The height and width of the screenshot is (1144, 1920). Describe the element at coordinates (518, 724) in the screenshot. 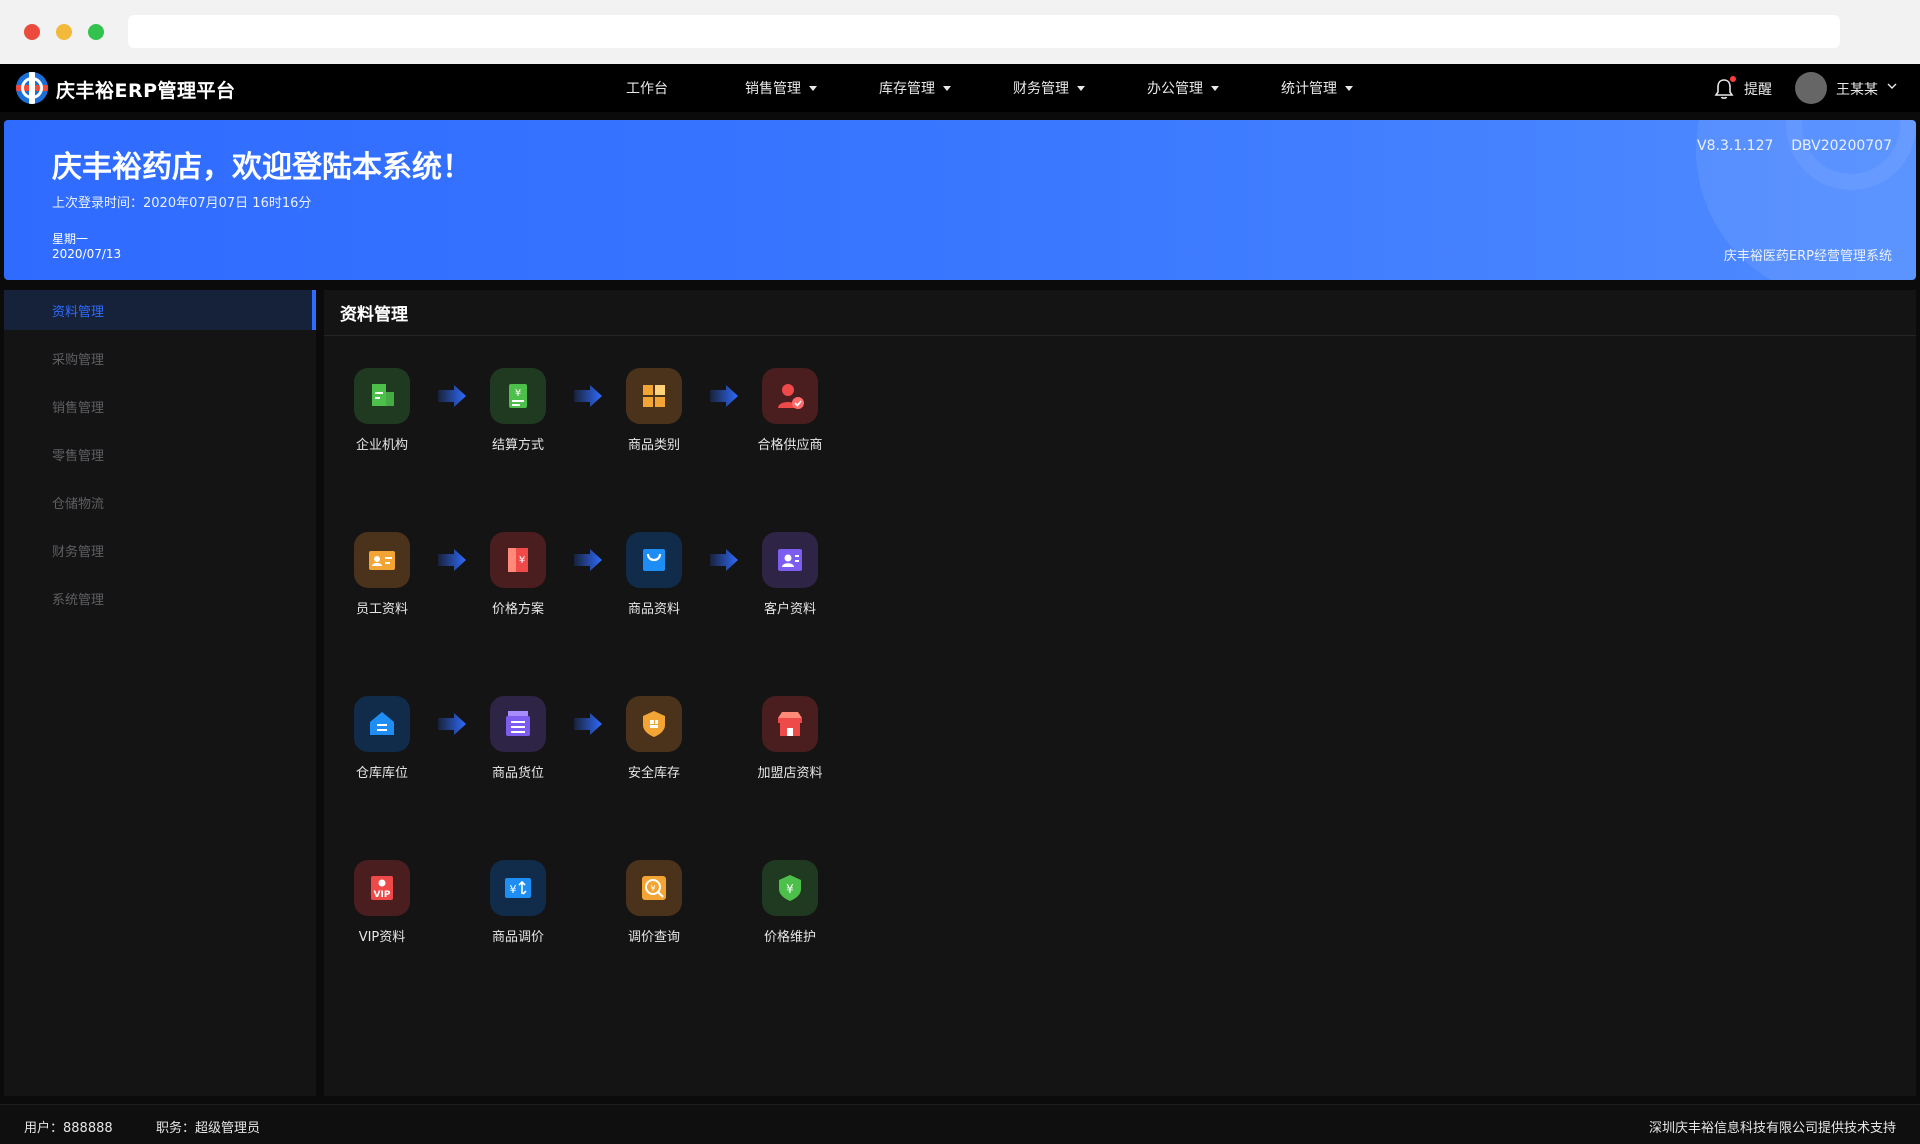

I see `shelf-box-icon` at that location.